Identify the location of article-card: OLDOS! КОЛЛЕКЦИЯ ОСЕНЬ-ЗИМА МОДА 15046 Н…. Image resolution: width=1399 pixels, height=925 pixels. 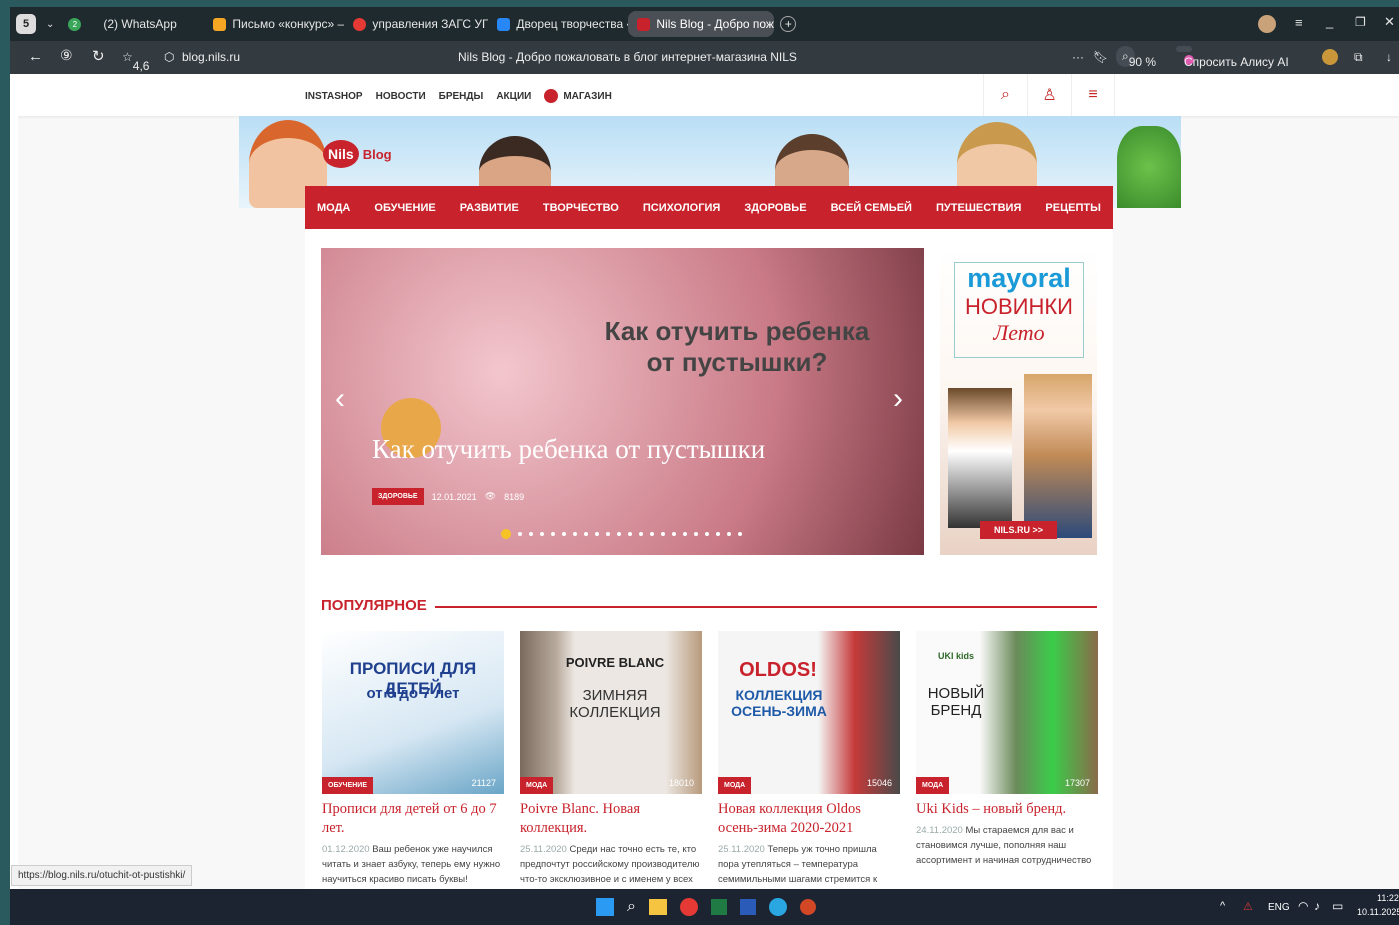
(809, 759).